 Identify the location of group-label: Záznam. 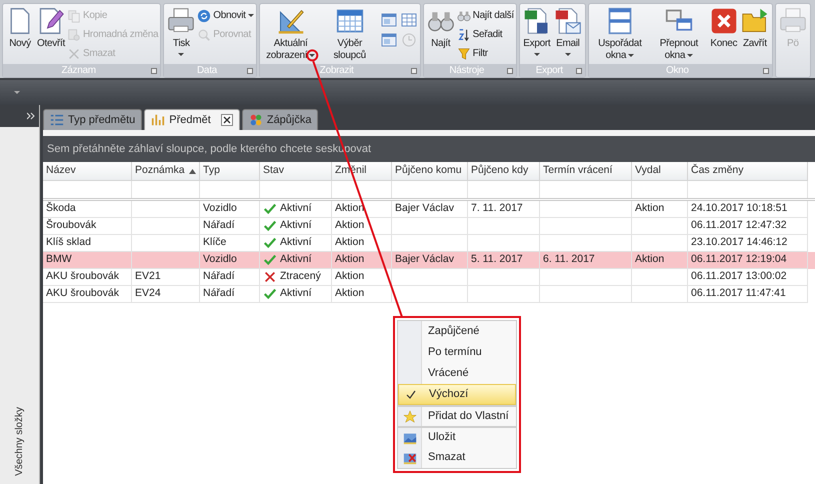
(78, 70).